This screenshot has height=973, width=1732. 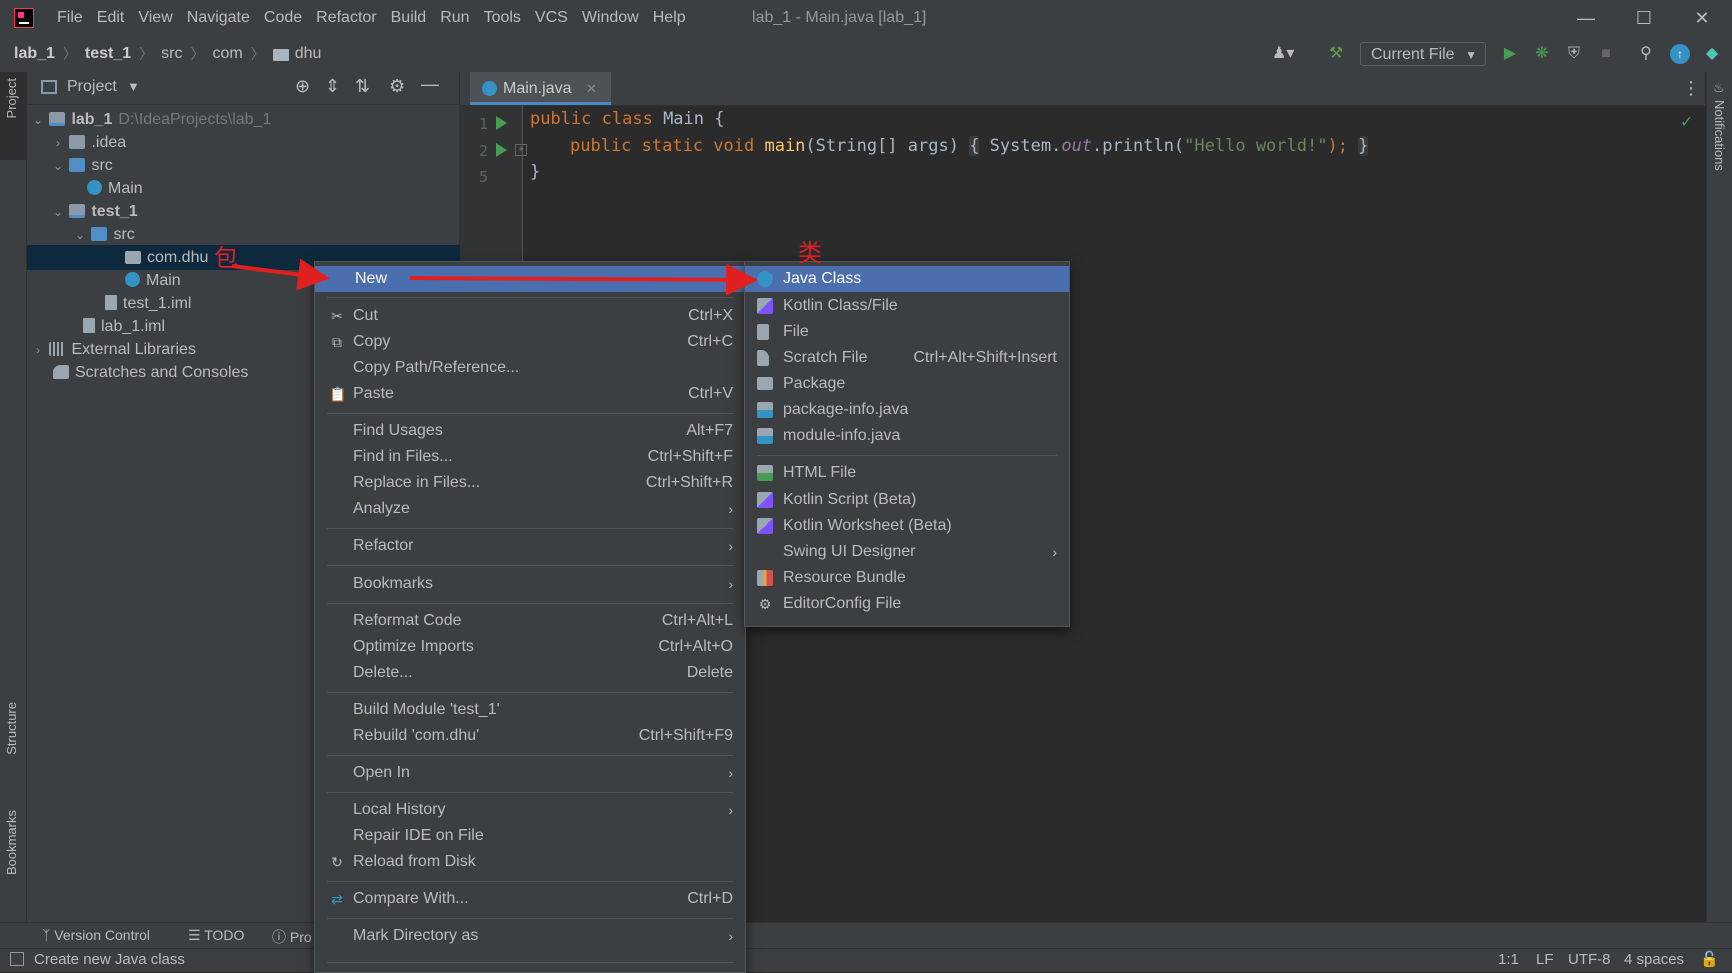 What do you see at coordinates (583, 279) in the screenshot?
I see `annotation-arrow-class` at bounding box center [583, 279].